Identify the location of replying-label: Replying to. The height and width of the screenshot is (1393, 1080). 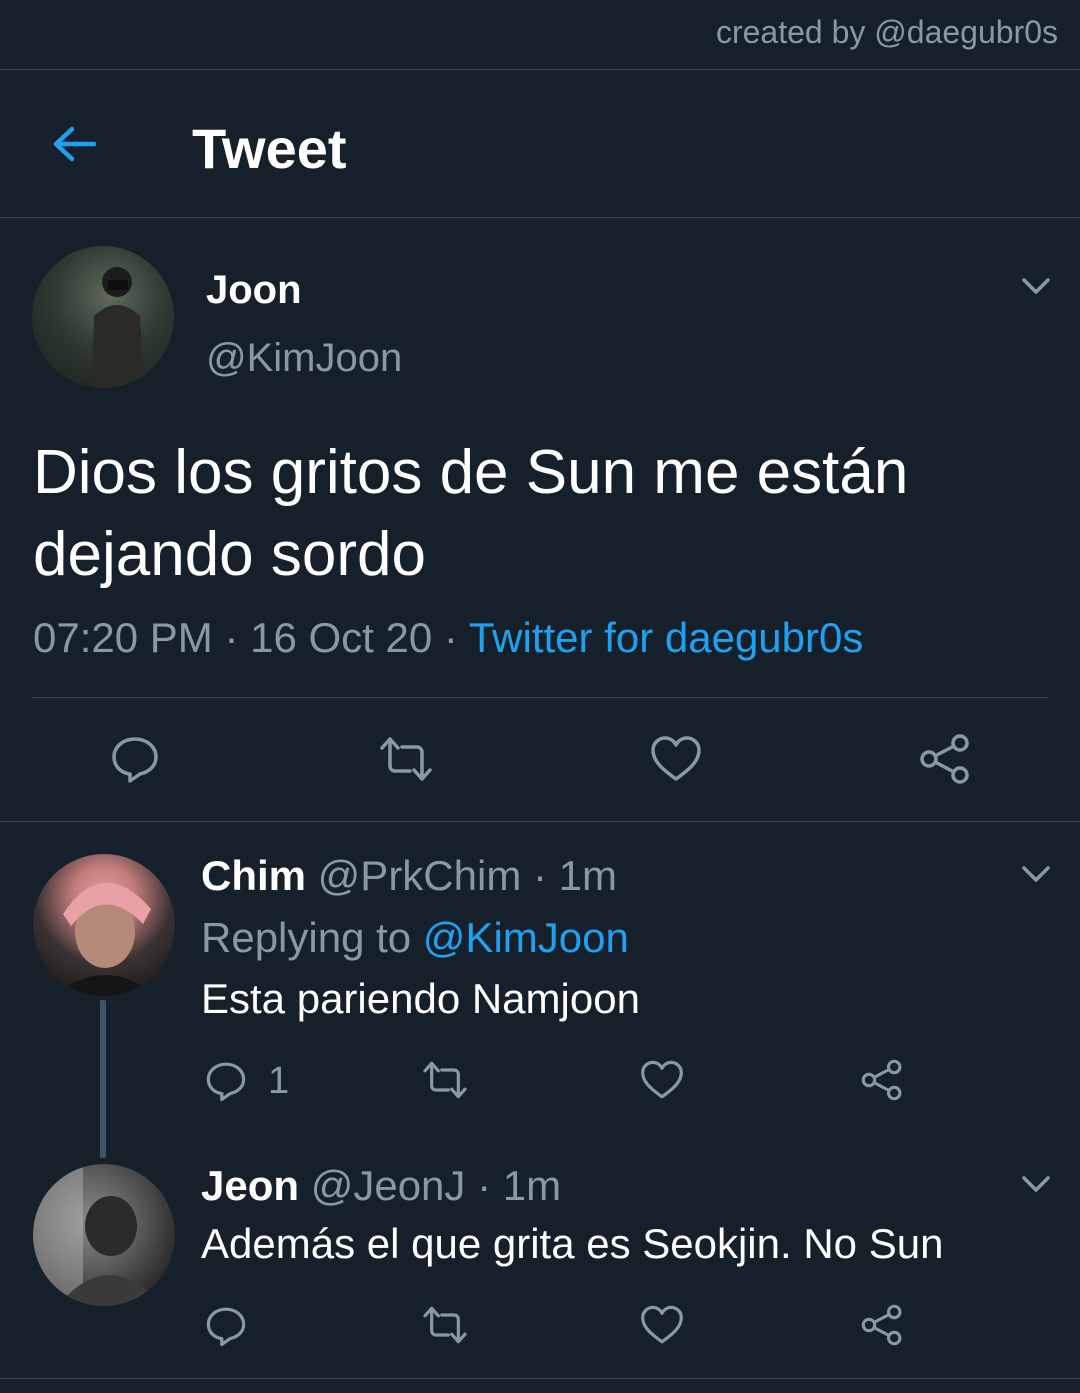
(306, 937).